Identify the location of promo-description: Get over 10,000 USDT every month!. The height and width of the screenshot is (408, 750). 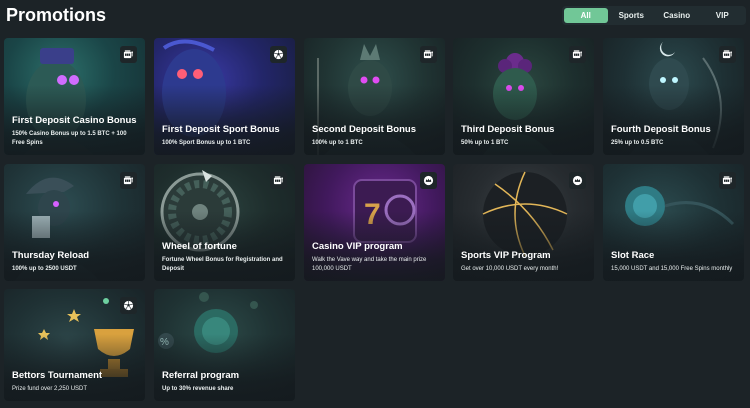
(510, 268).